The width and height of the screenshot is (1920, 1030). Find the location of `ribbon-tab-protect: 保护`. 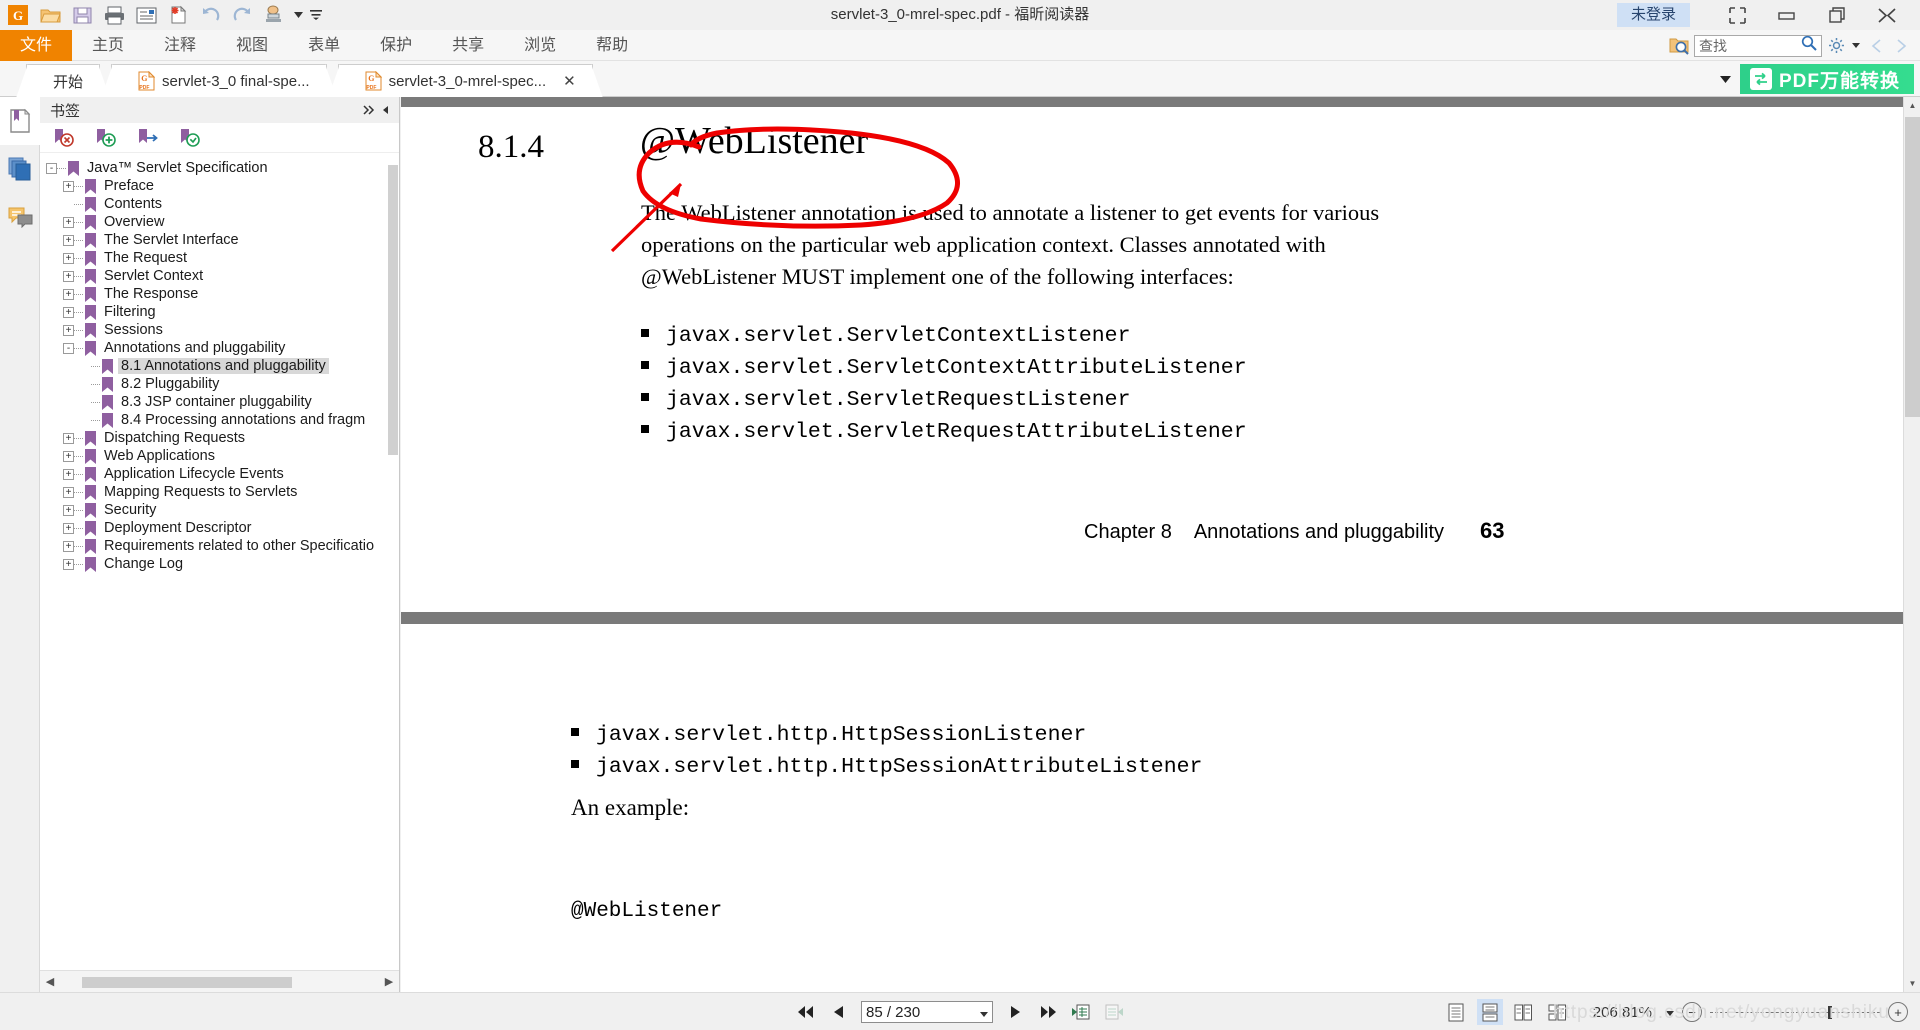

ribbon-tab-protect: 保护 is located at coordinates (396, 45).